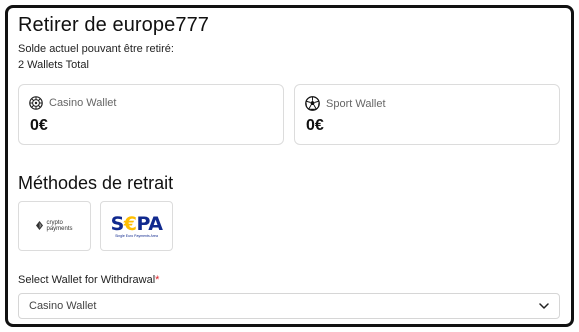  What do you see at coordinates (151, 114) in the screenshot?
I see `casino-wallet-card: Casino Wallet 0€` at bounding box center [151, 114].